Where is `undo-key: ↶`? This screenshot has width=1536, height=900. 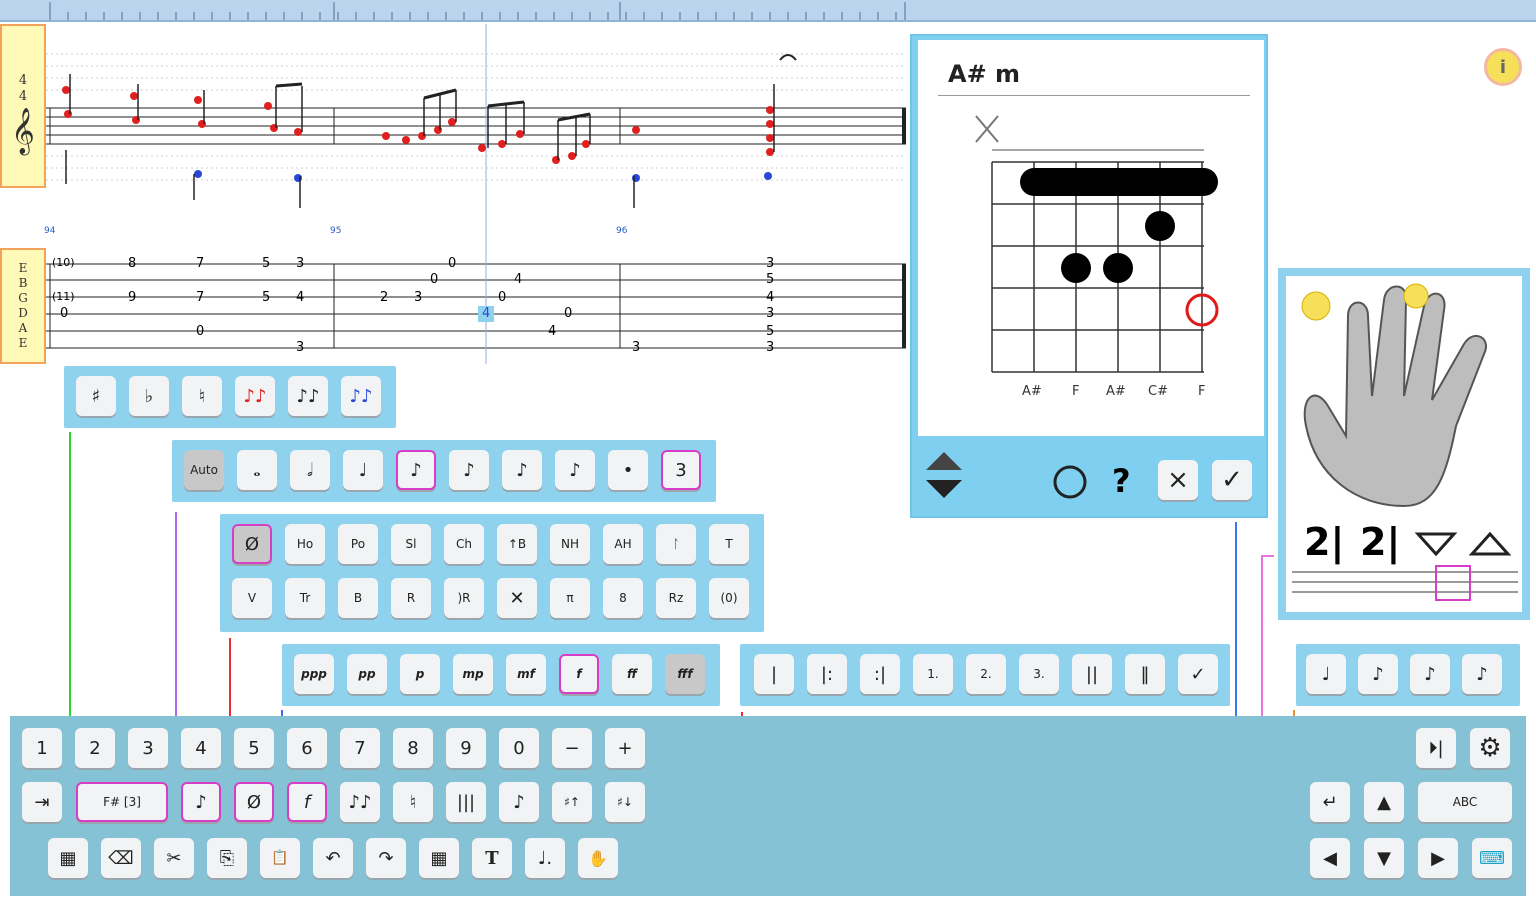
undo-key: ↶ is located at coordinates (333, 858).